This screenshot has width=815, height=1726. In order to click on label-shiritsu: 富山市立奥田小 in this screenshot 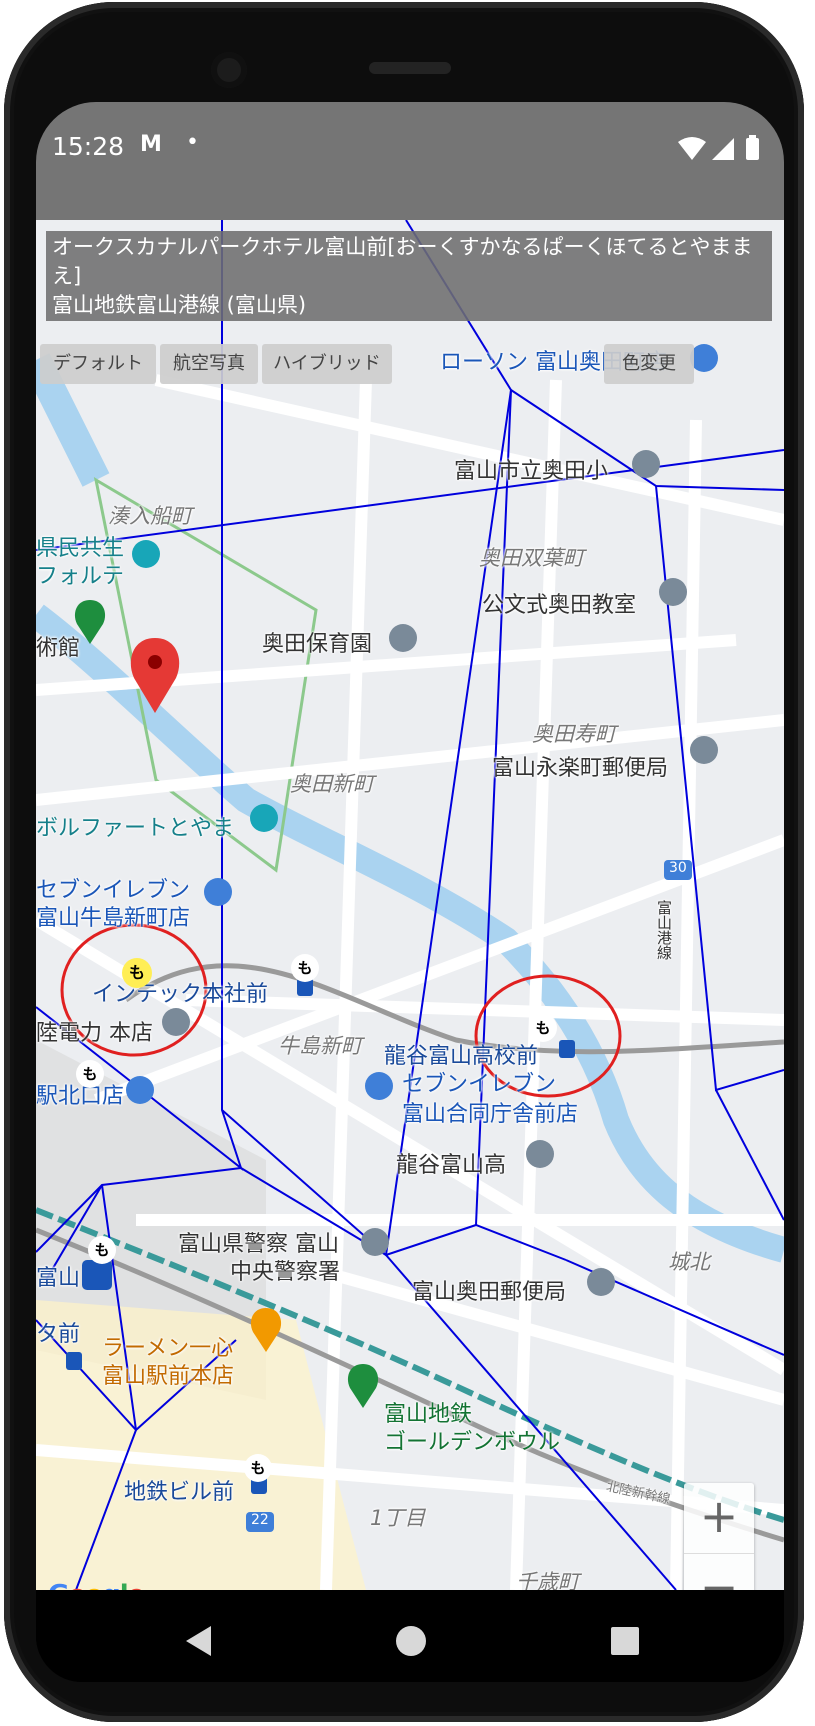, I will do `click(531, 471)`.